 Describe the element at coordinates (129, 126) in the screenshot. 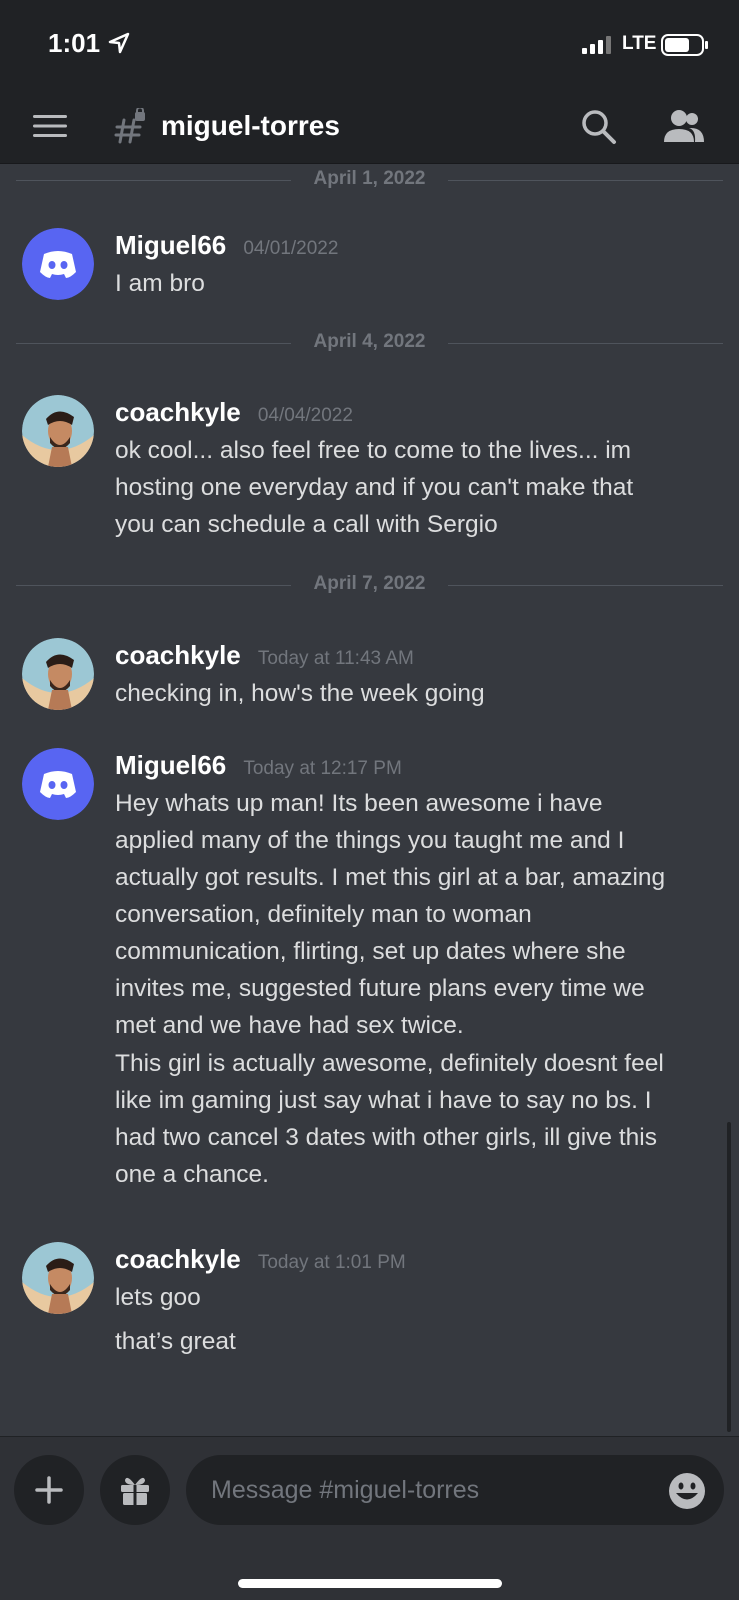

I see `channel-hash-icon` at that location.